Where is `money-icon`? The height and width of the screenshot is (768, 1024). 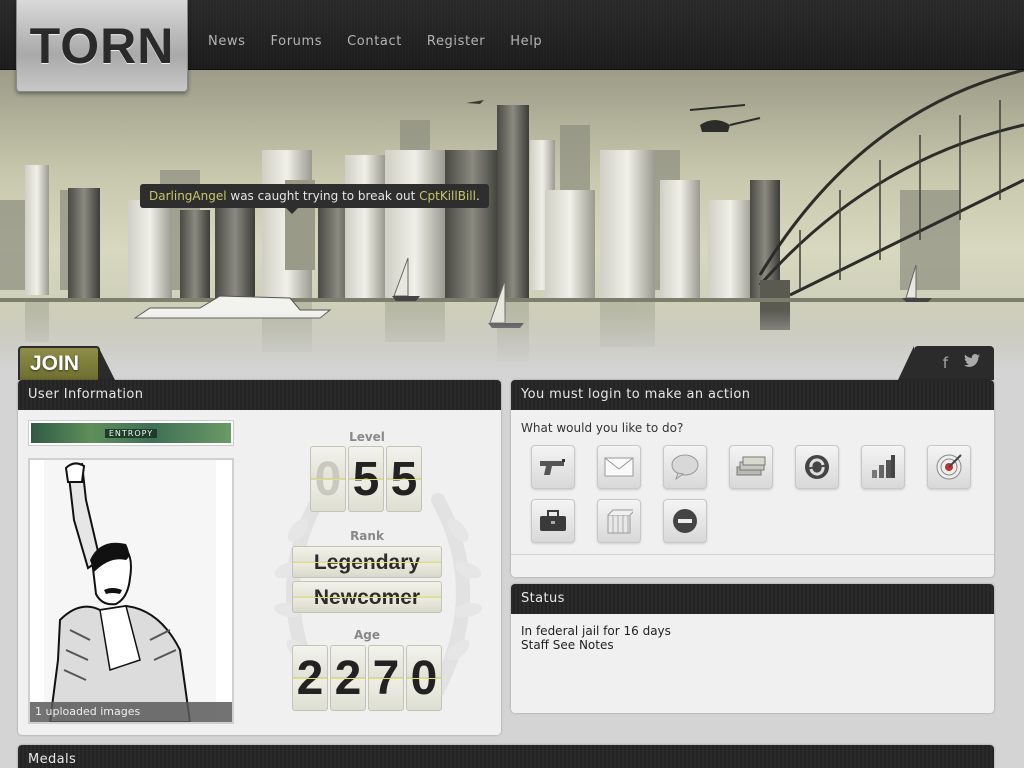 money-icon is located at coordinates (751, 466).